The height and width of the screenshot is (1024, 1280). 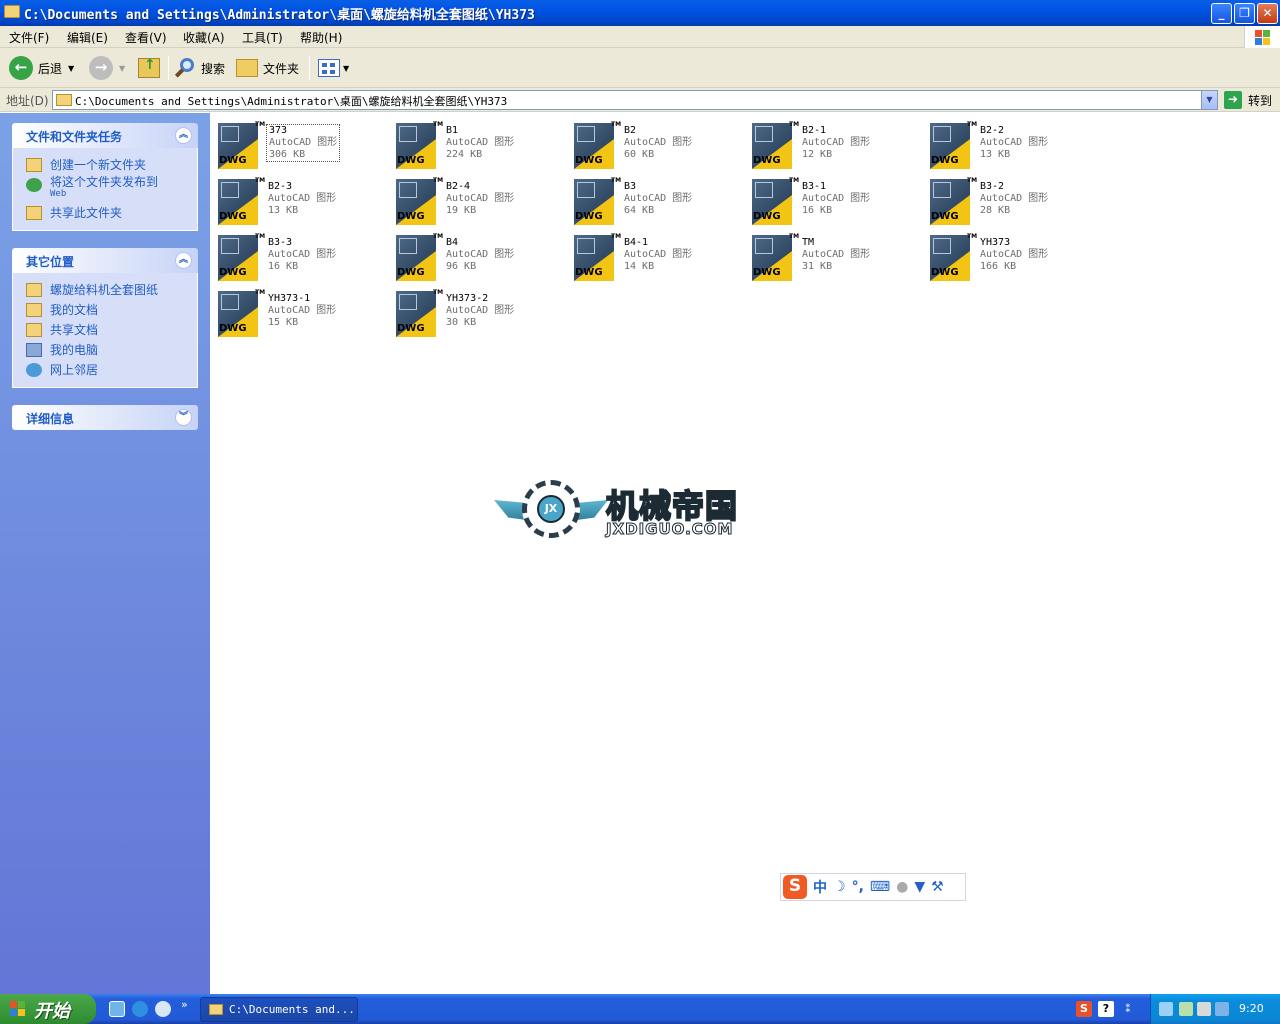 What do you see at coordinates (835, 256) in the screenshot?
I see `file-item: DWG TM TM AutoCAD 图形 31 KB` at bounding box center [835, 256].